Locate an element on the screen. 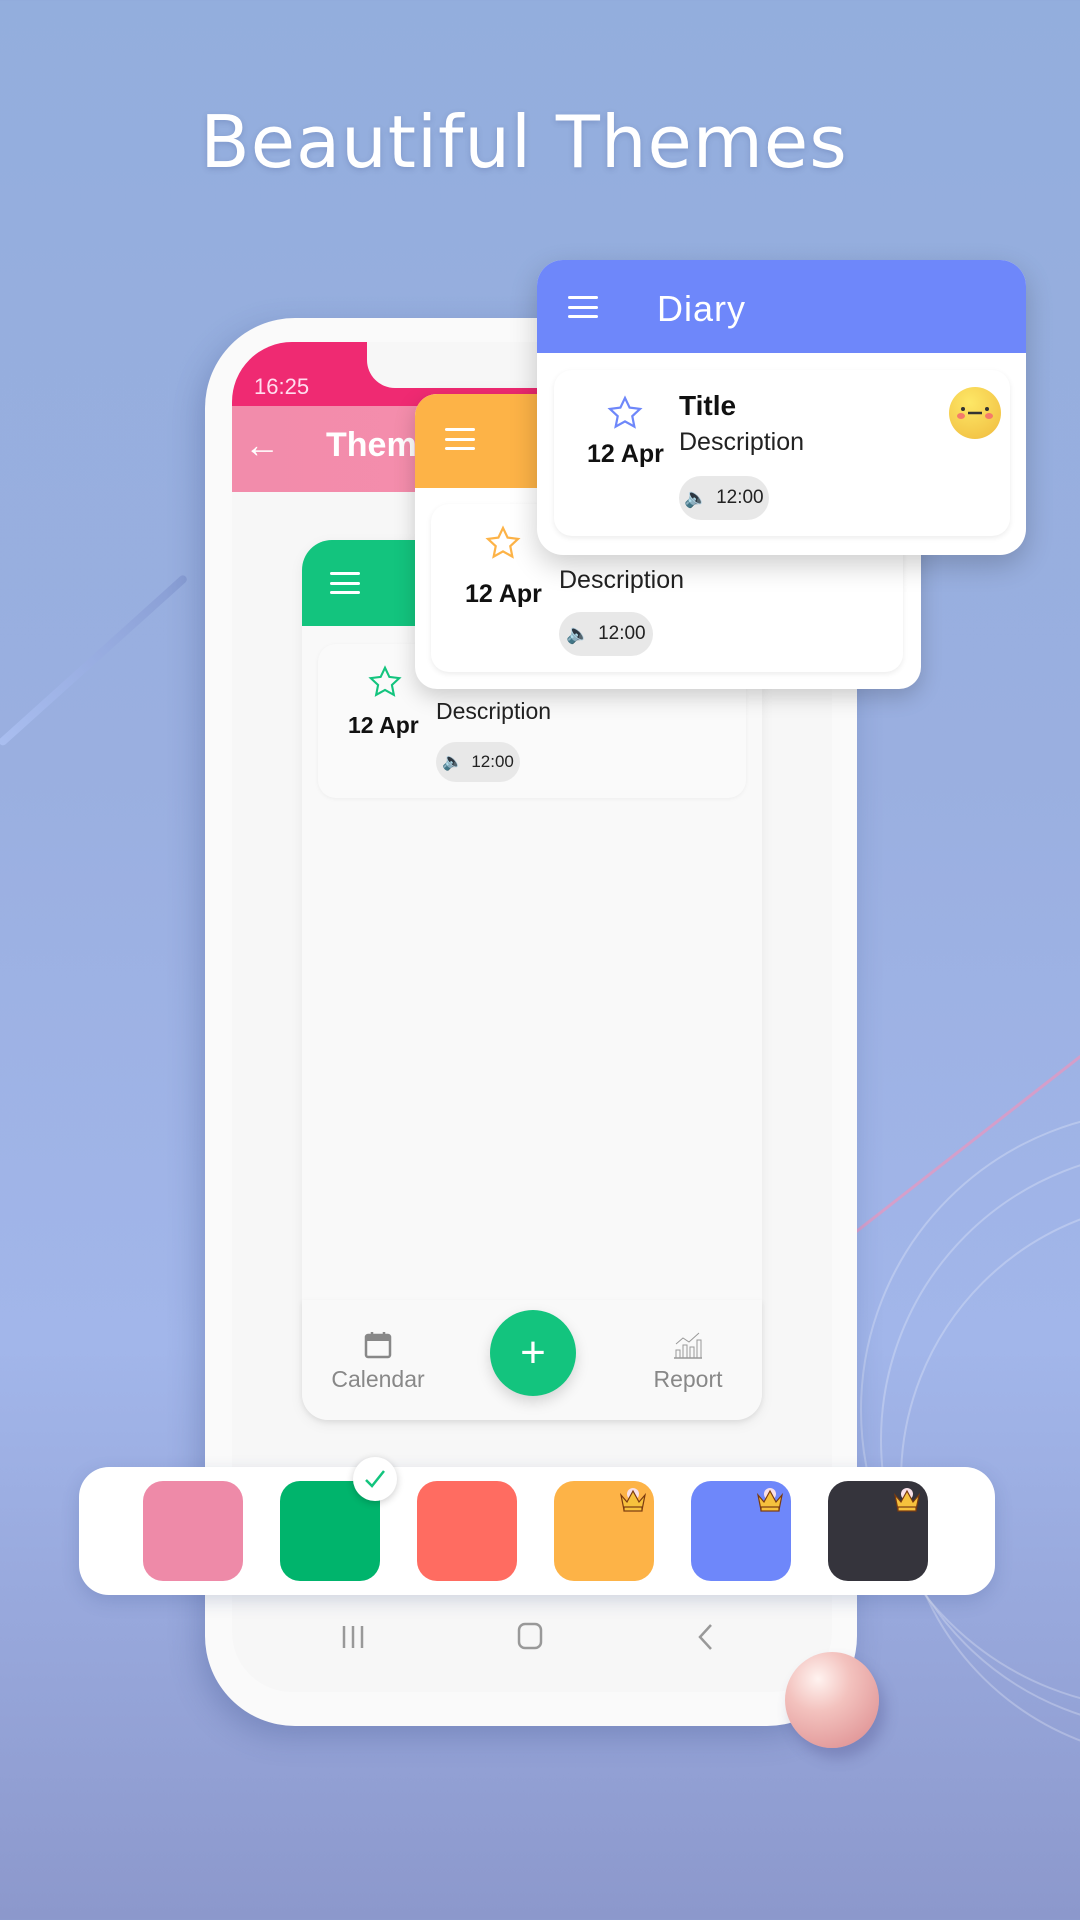  check-icon is located at coordinates (375, 1479).